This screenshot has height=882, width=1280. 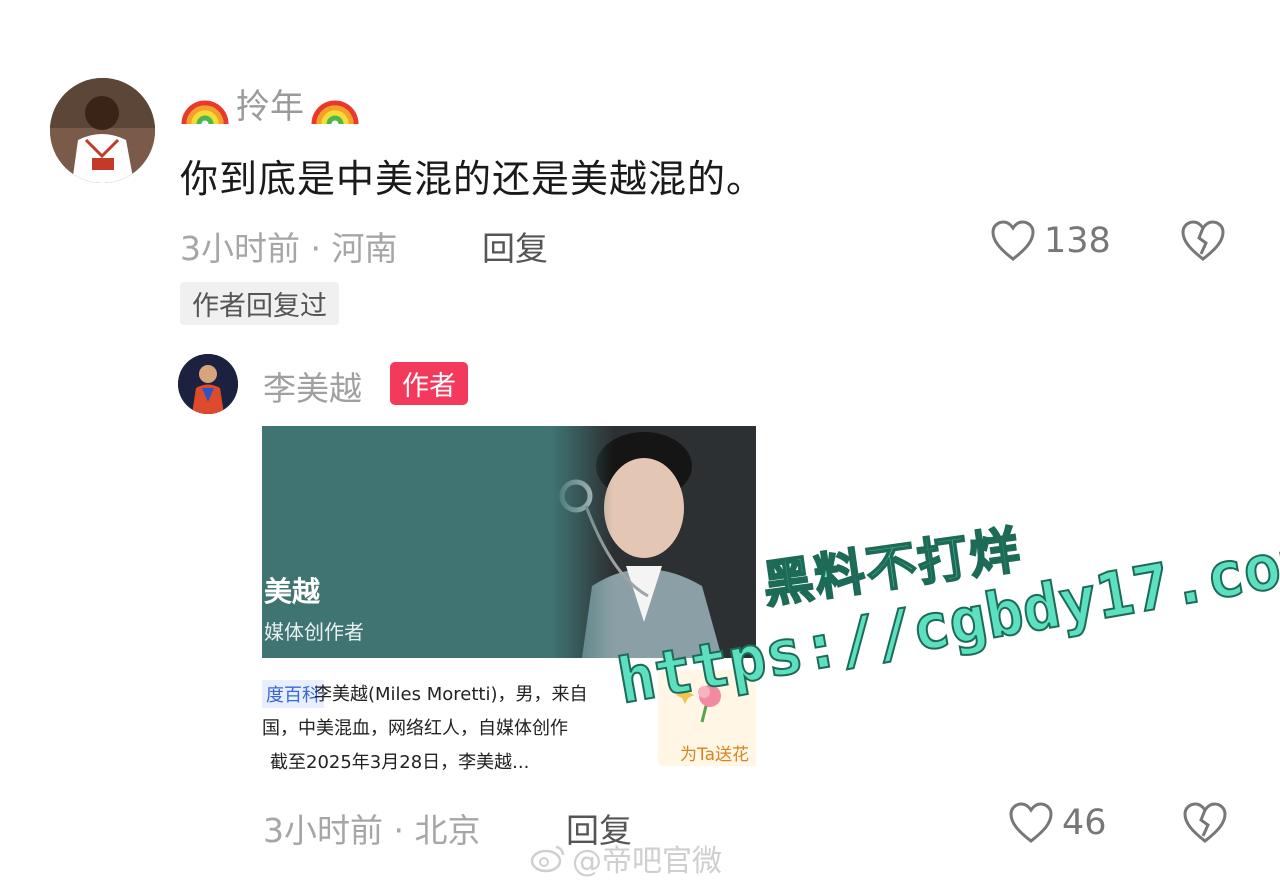 I want to click on like-button: 46, so click(x=1057, y=823).